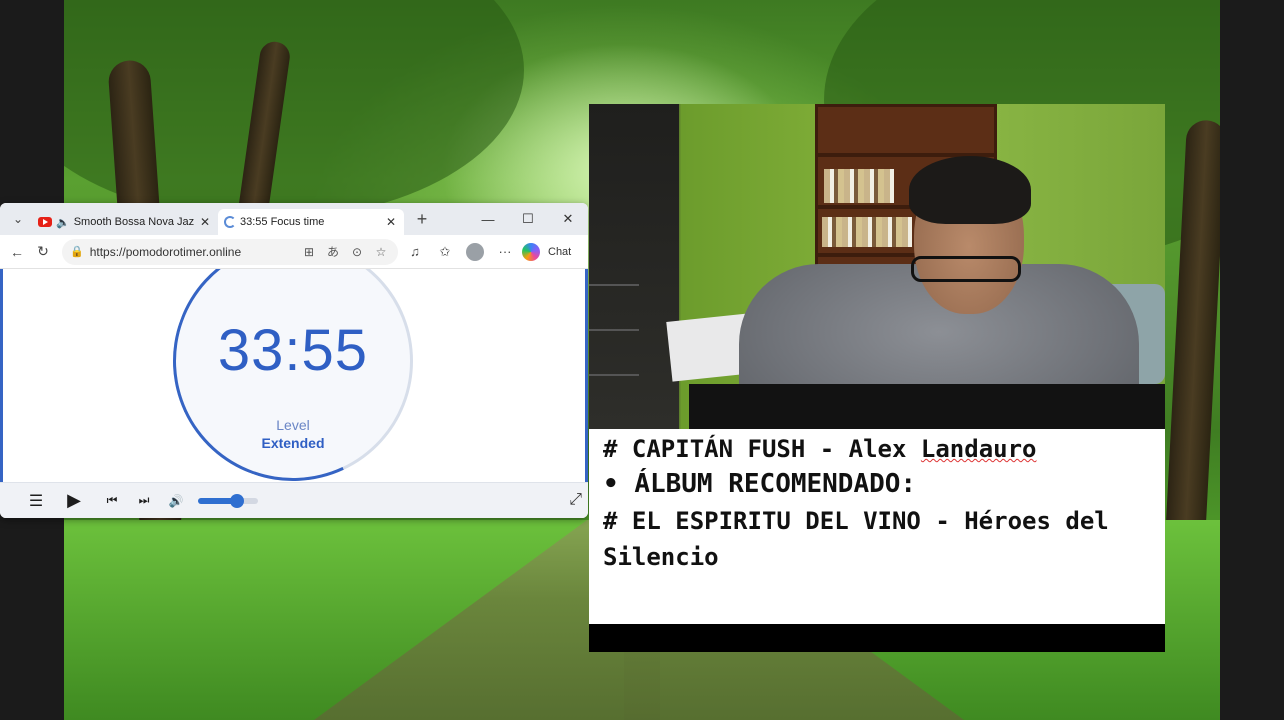 The image size is (1284, 720). I want to click on caption-title-name: Landauro, so click(978, 449).